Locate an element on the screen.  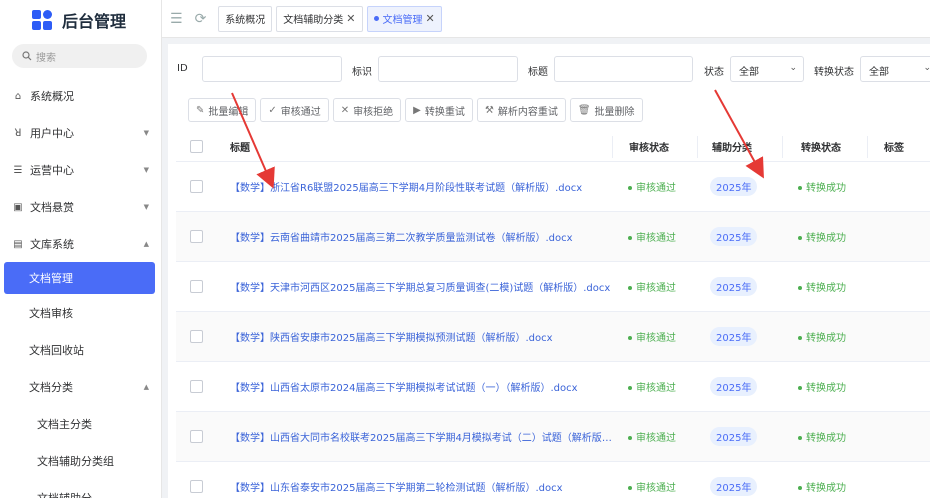
sidebar-item-label: 文档分类 is located at coordinates (51, 387).